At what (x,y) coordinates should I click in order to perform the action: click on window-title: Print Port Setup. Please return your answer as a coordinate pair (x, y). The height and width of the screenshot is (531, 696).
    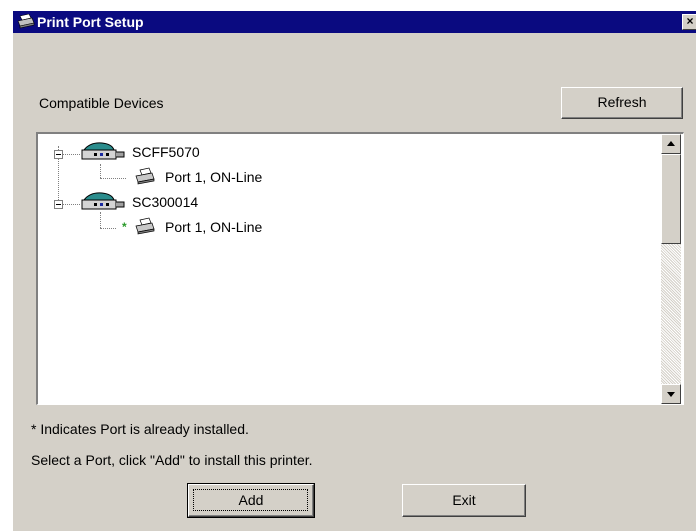
    Looking at the image, I should click on (90, 22).